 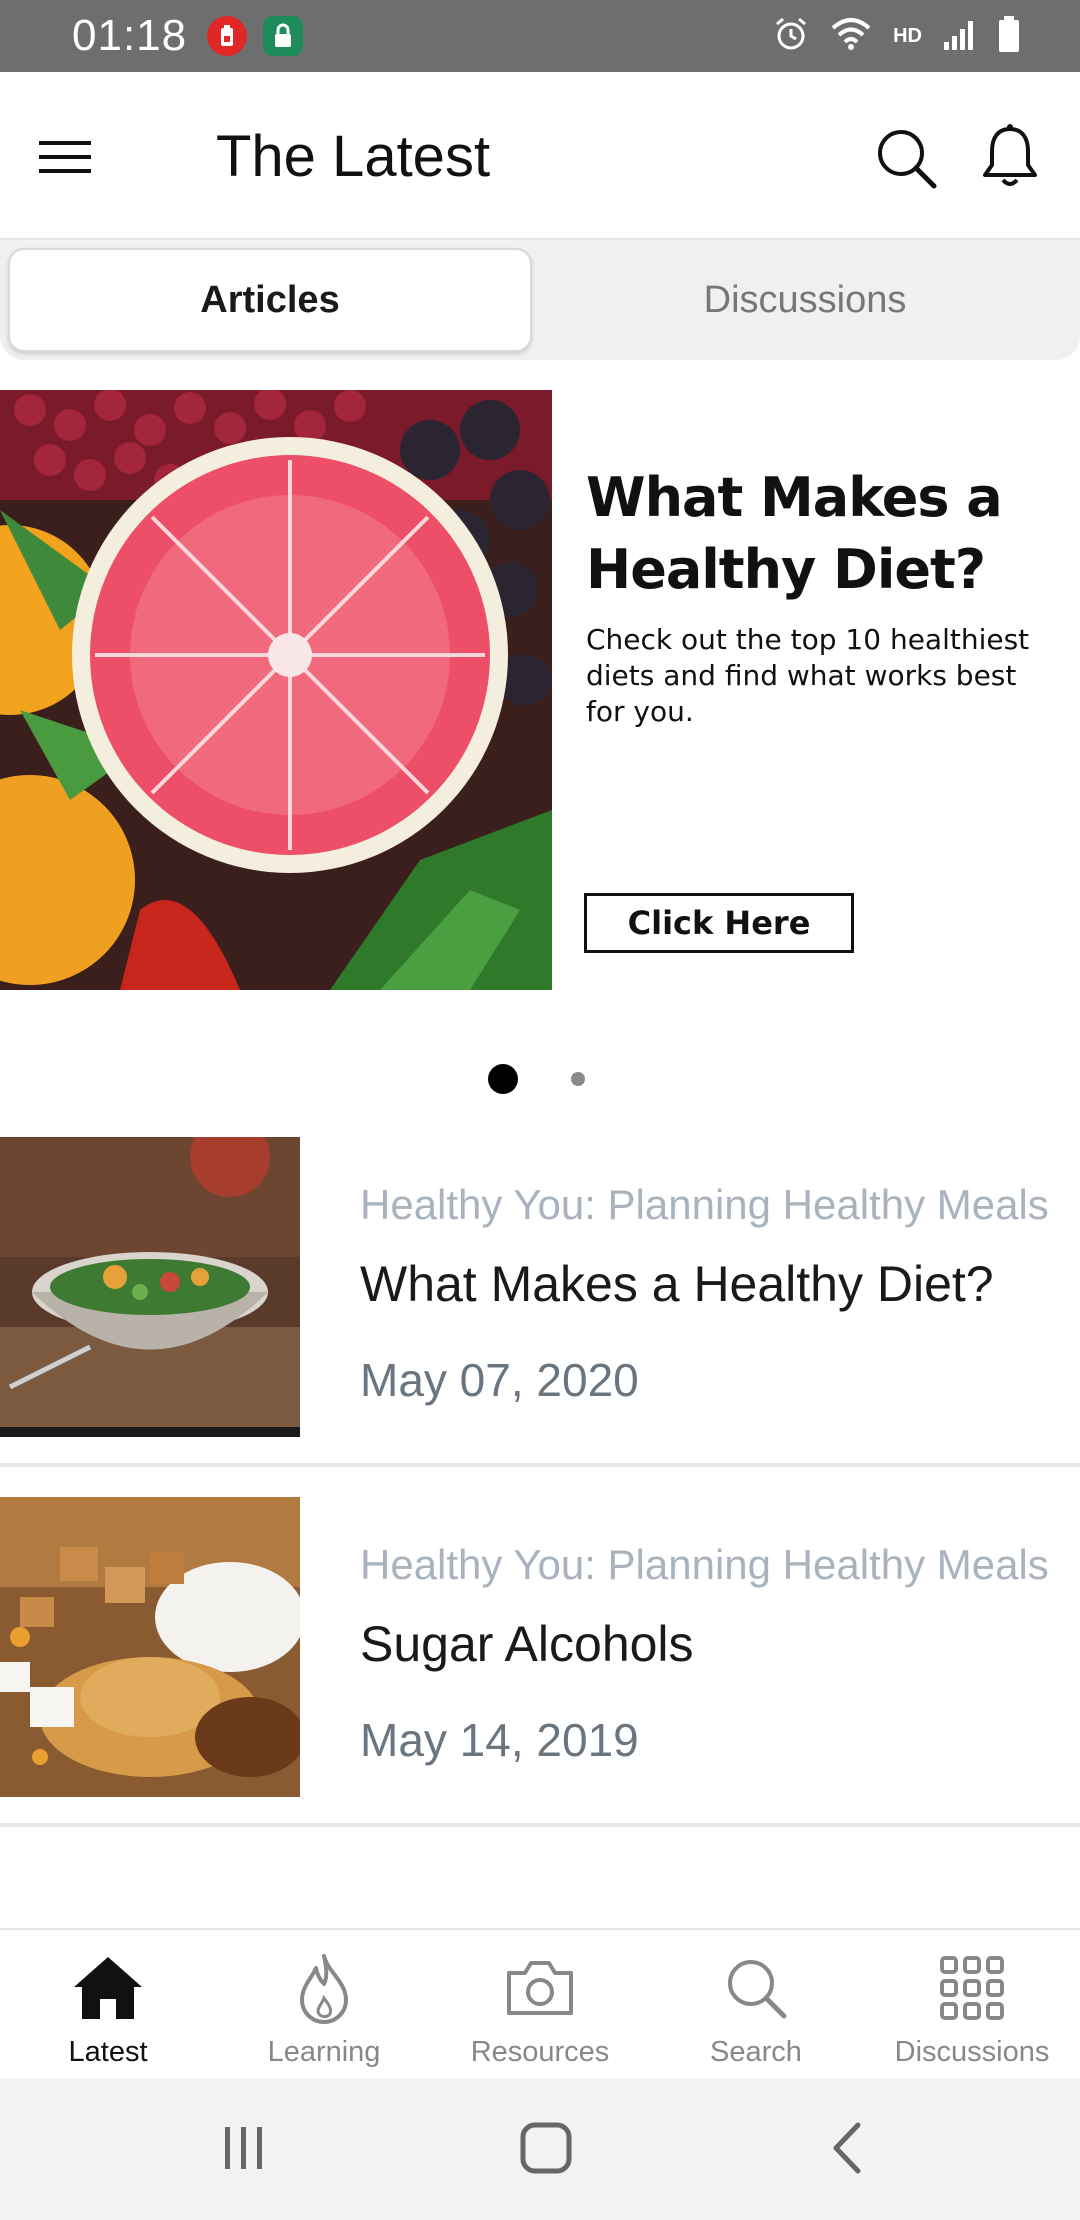 I want to click on status-bar: 01:18 HD, so click(x=540, y=36).